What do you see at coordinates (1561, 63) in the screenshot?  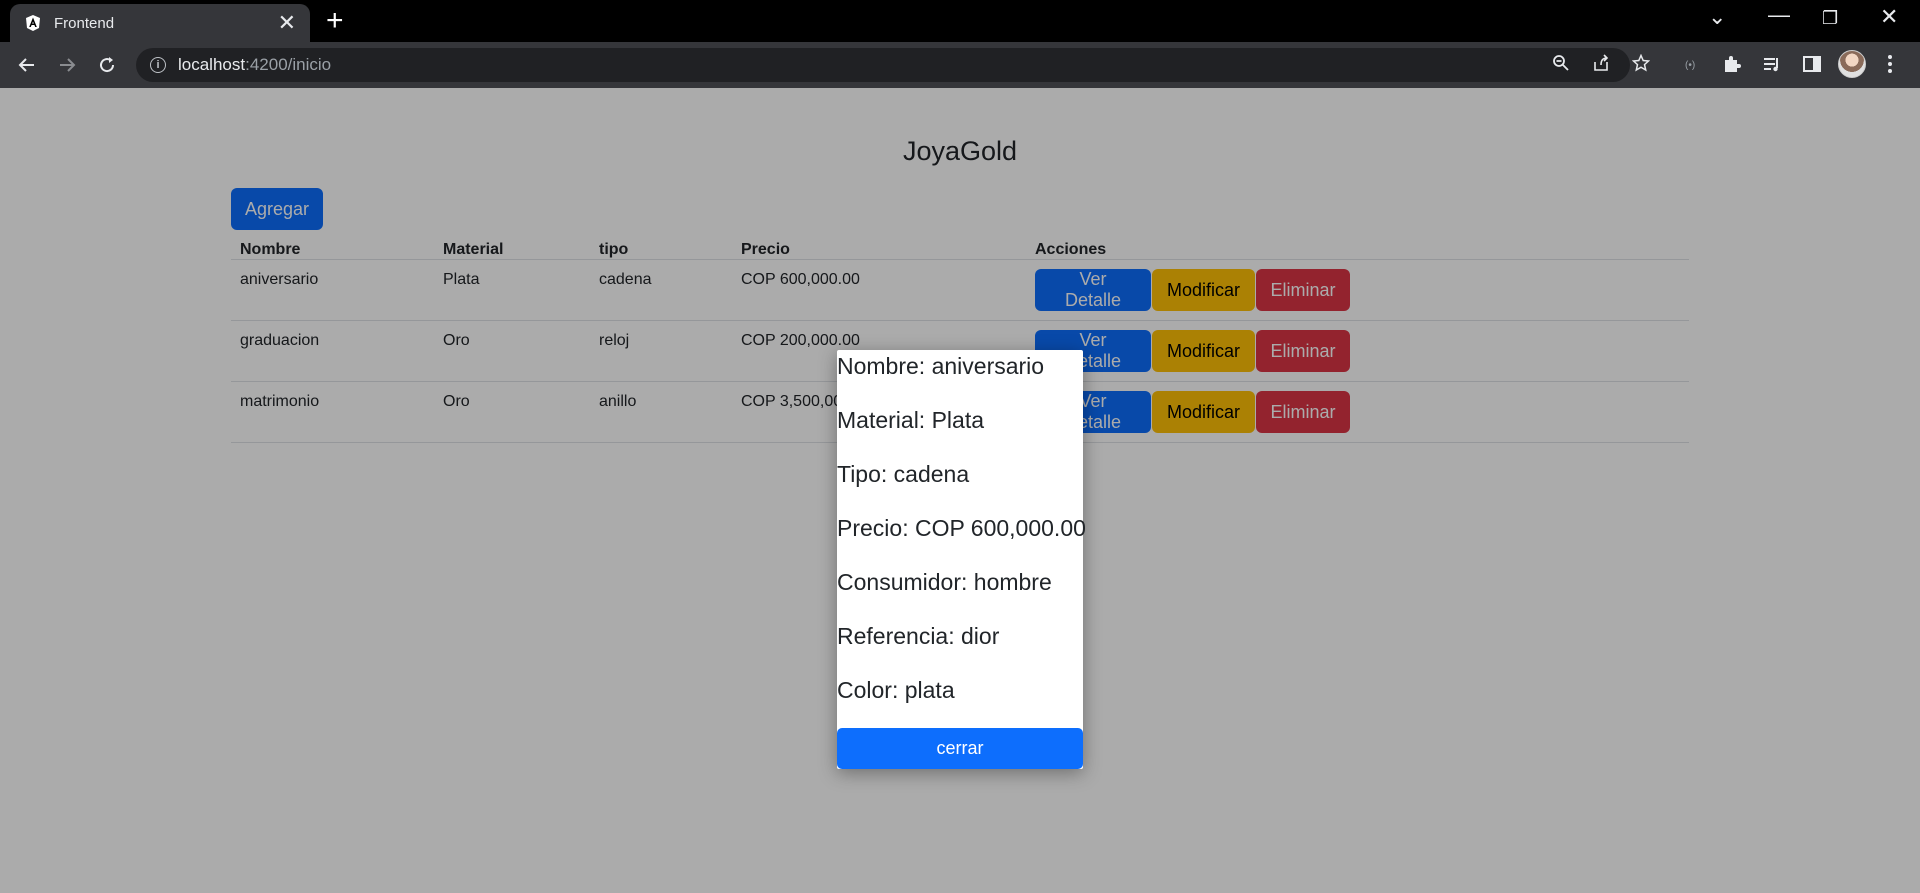 I see `zoom-icon` at bounding box center [1561, 63].